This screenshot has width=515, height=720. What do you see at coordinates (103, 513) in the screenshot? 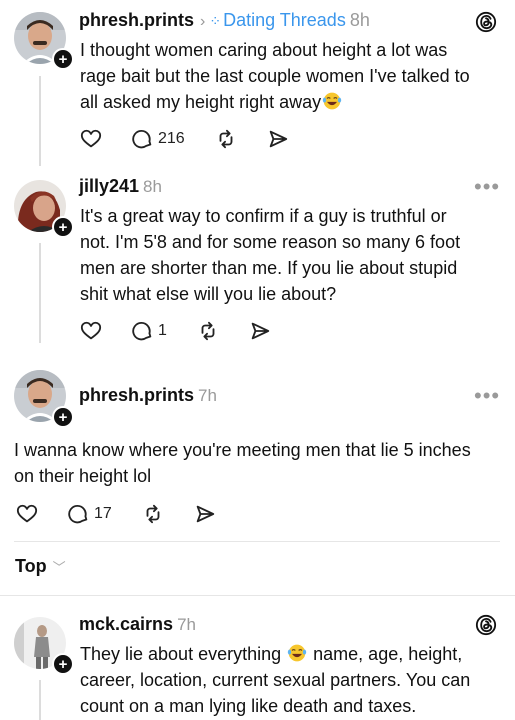
I see `reply-count: 17` at bounding box center [103, 513].